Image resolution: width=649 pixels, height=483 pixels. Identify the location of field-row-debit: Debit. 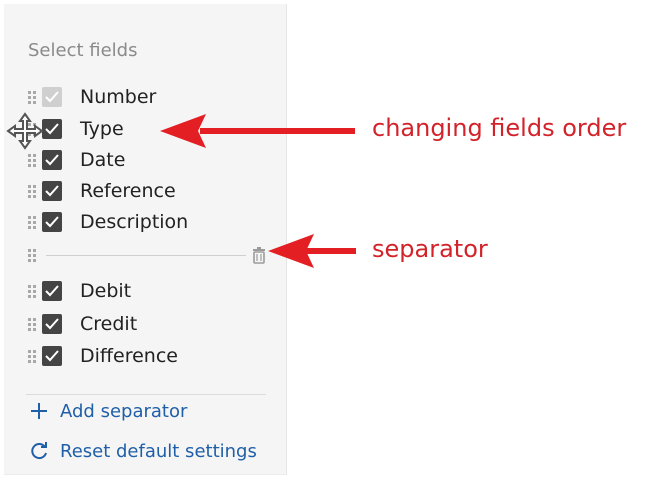
(79, 291).